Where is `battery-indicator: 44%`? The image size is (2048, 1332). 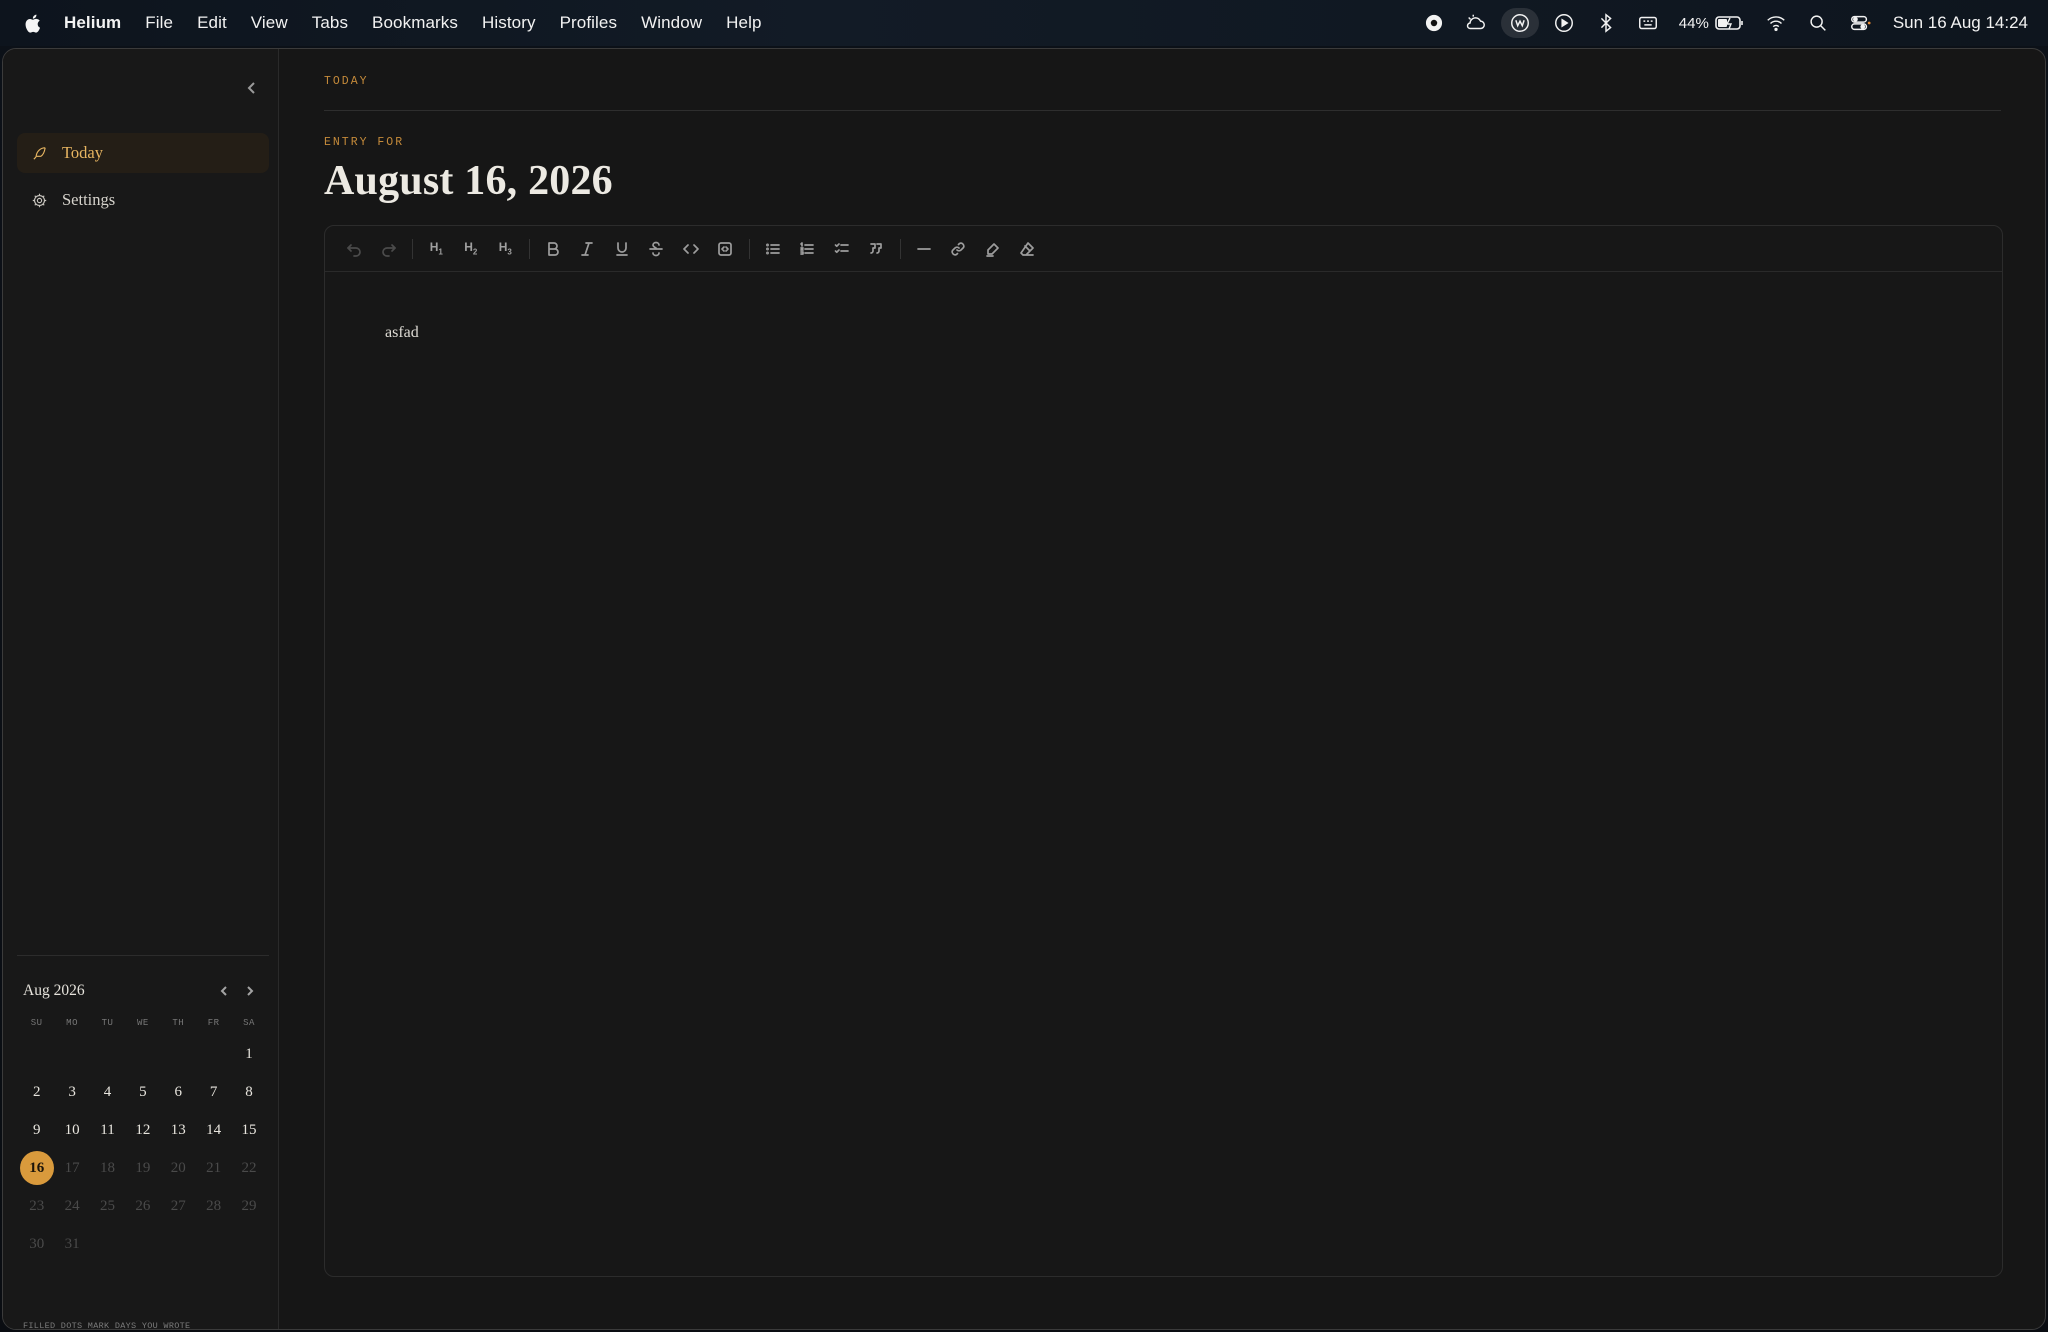 battery-indicator: 44% is located at coordinates (1712, 23).